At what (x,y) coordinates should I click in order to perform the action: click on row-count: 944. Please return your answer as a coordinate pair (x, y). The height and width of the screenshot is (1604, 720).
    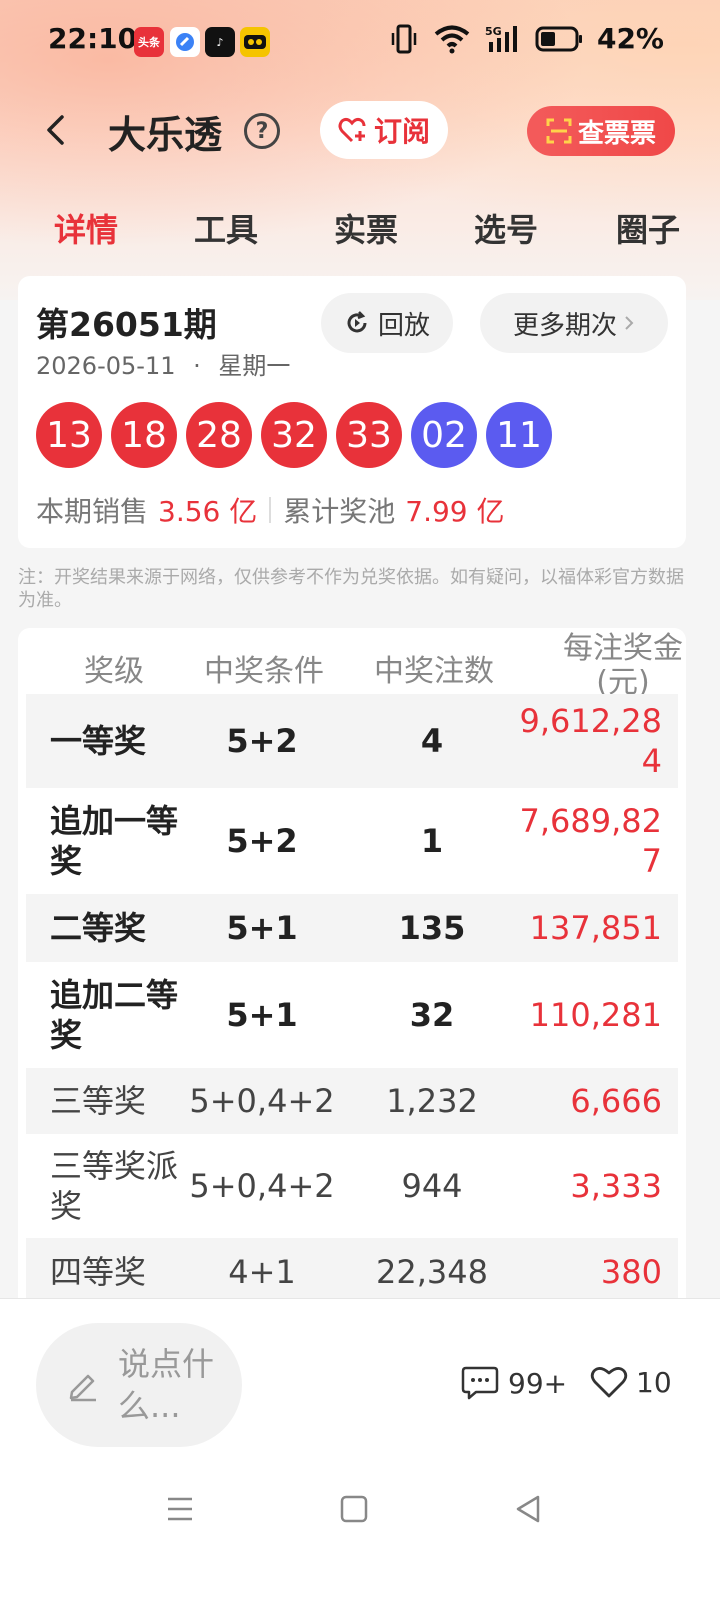
    Looking at the image, I should click on (432, 1186).